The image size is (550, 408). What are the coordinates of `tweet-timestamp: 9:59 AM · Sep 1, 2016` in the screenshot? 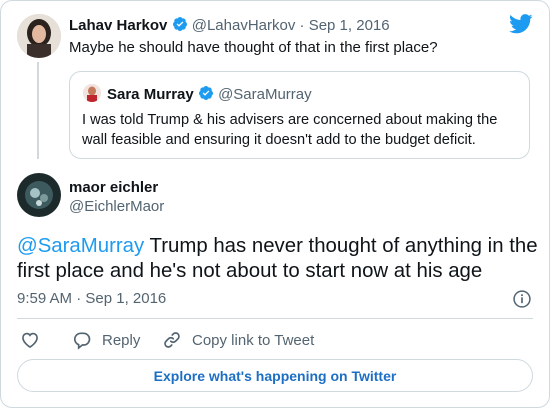 It's located at (91, 299).